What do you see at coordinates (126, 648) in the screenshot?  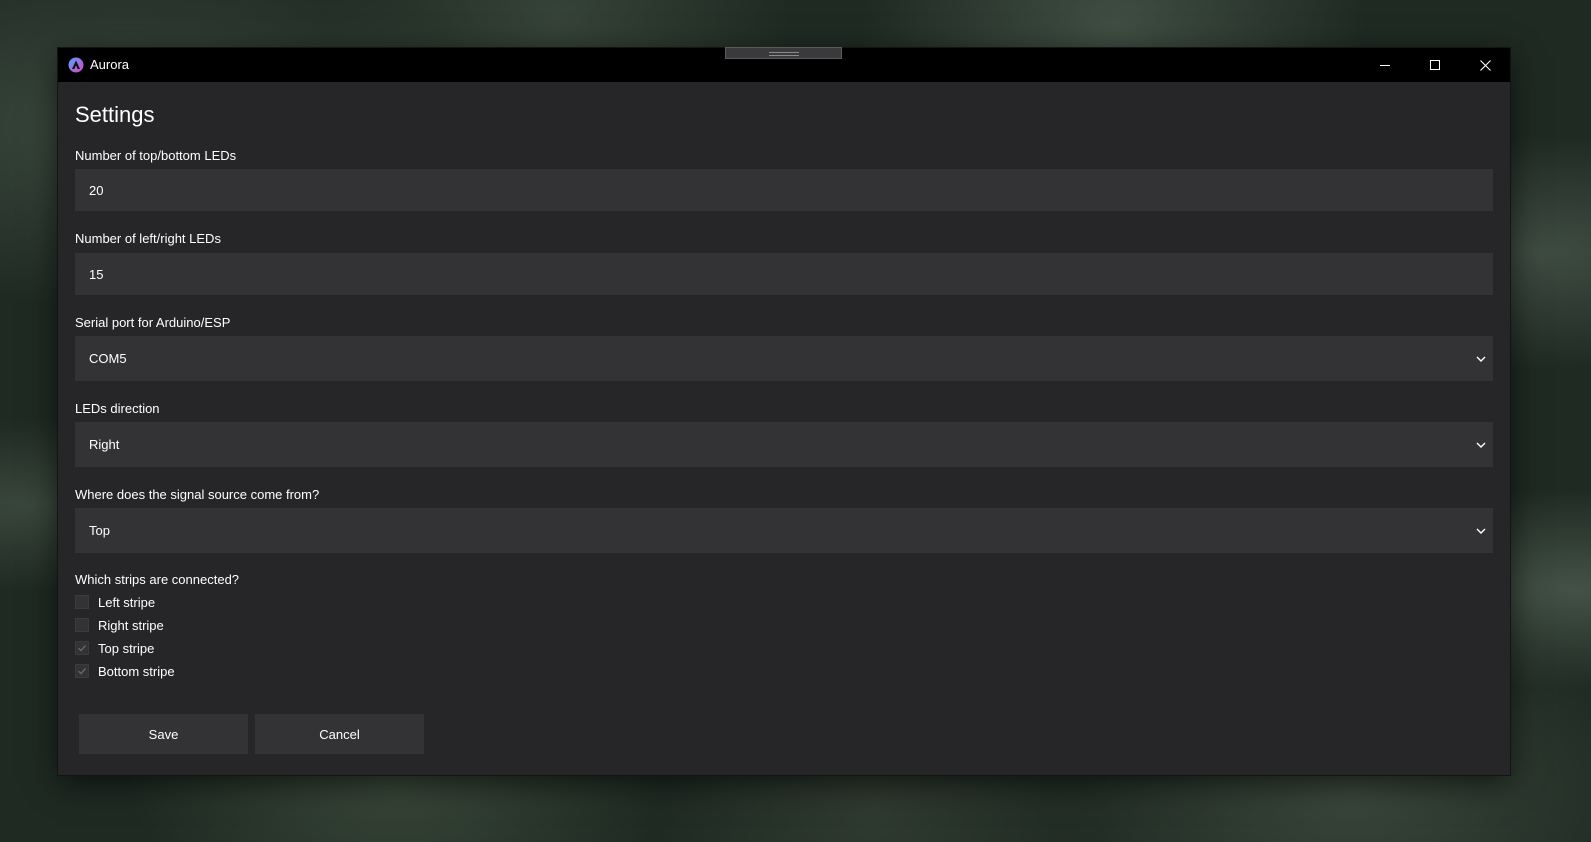 I see `top-stripe-label: Top stripe` at bounding box center [126, 648].